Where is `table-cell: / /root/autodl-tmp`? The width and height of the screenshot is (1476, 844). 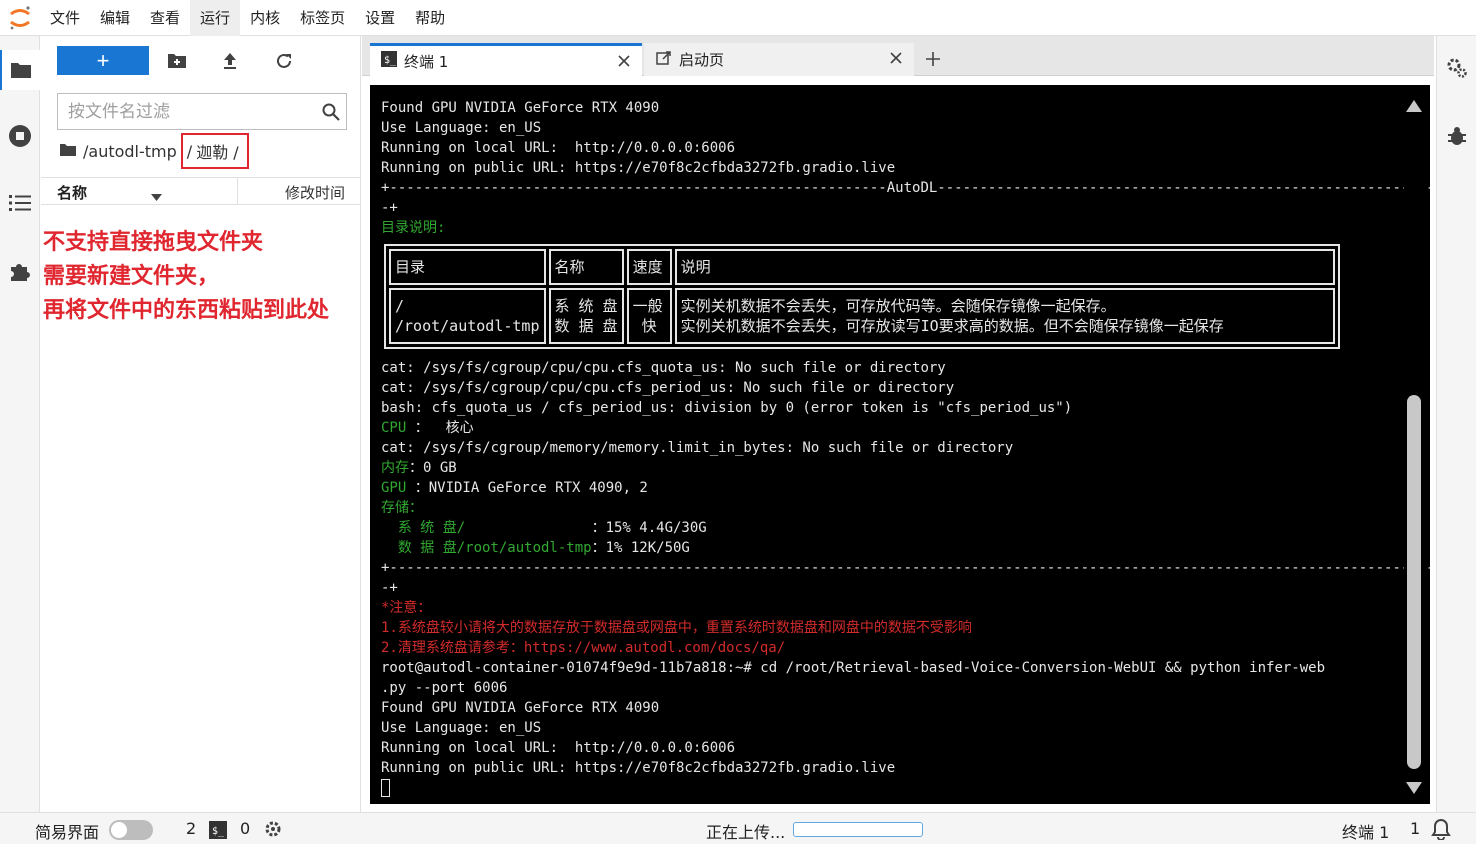 table-cell: / /root/autodl-tmp is located at coordinates (467, 316).